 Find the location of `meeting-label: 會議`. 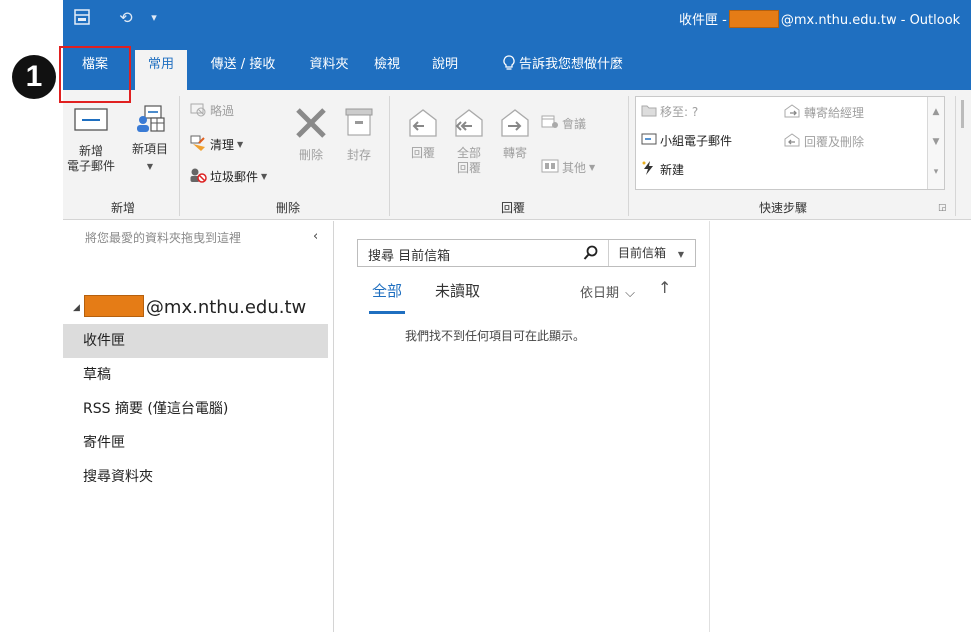

meeting-label: 會議 is located at coordinates (574, 124).